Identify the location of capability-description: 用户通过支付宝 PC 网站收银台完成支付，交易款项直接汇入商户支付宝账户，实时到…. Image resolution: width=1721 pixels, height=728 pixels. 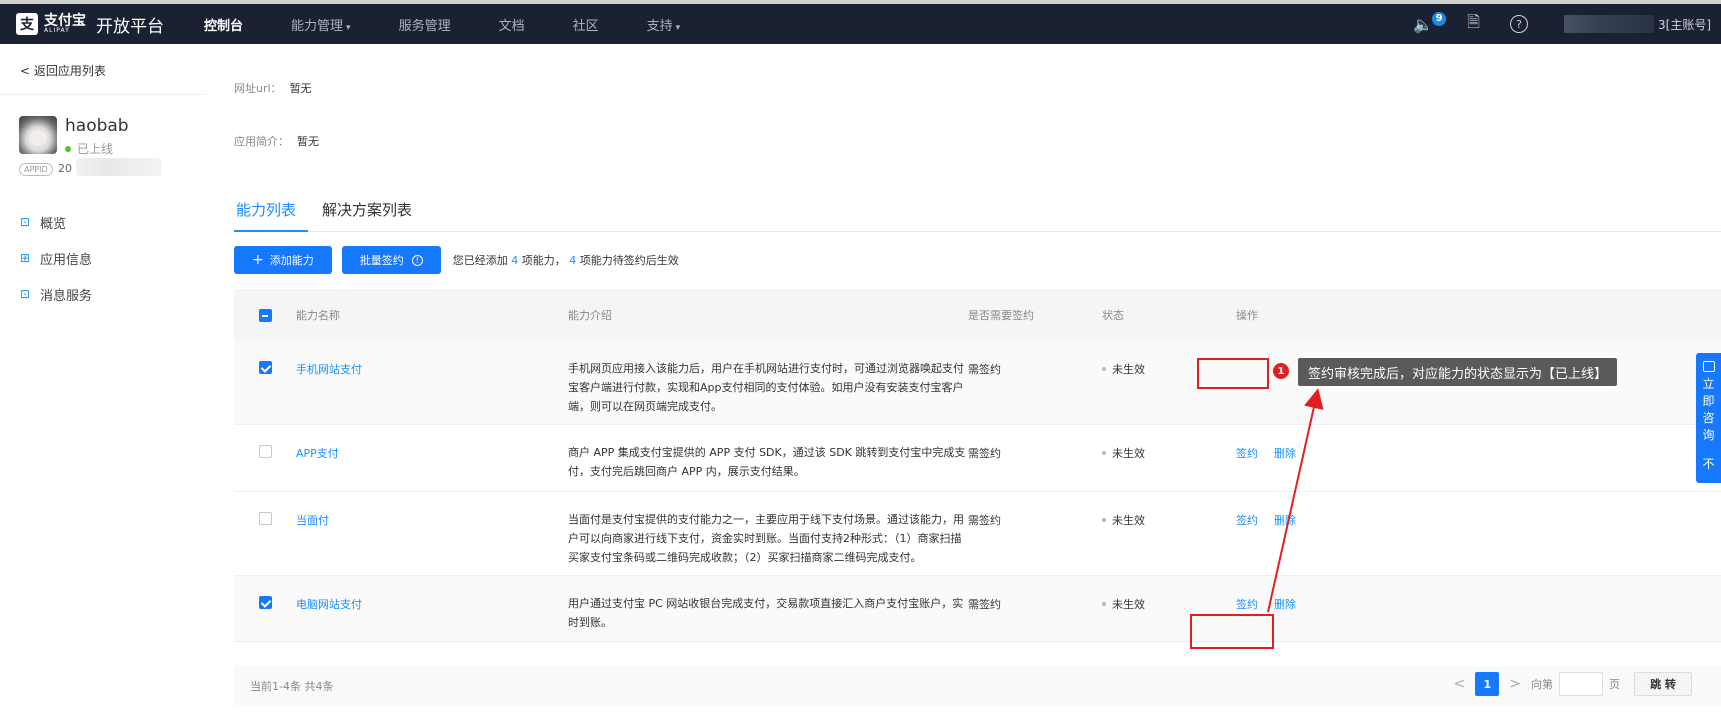
(766, 613).